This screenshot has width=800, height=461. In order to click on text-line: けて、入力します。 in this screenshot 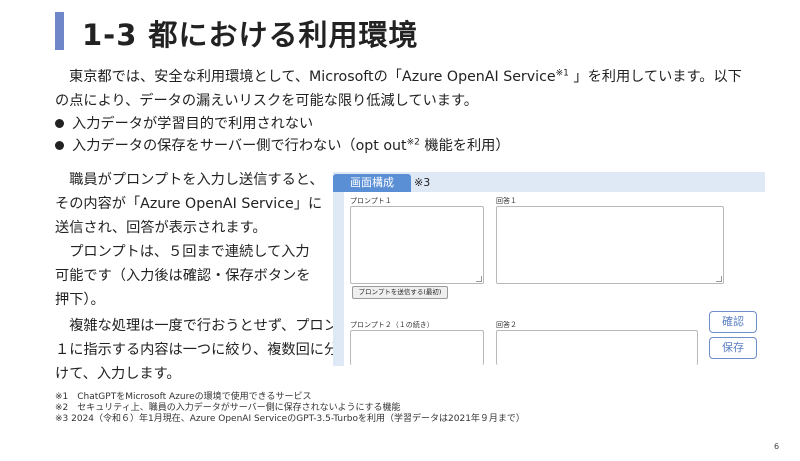, I will do `click(118, 374)`.